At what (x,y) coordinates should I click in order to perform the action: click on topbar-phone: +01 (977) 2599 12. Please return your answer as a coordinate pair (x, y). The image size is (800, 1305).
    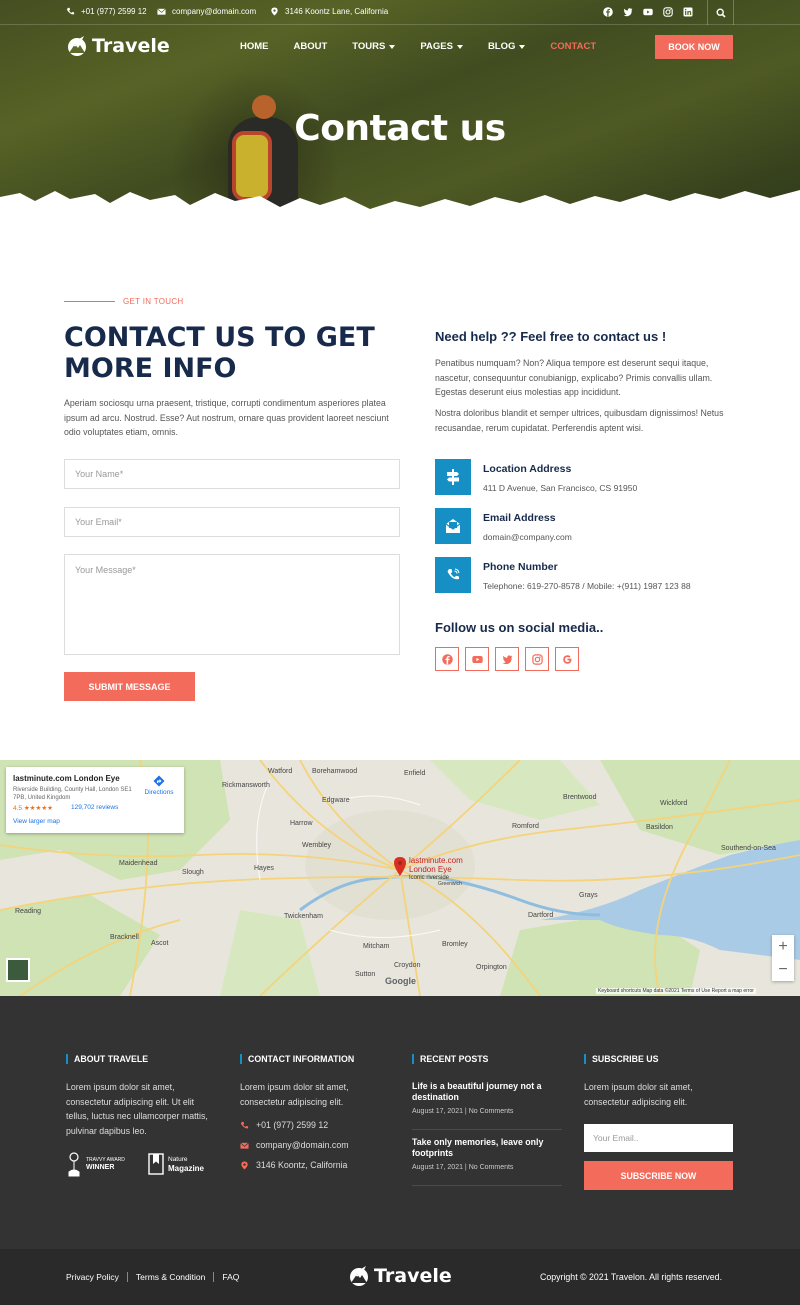
    Looking at the image, I should click on (106, 11).